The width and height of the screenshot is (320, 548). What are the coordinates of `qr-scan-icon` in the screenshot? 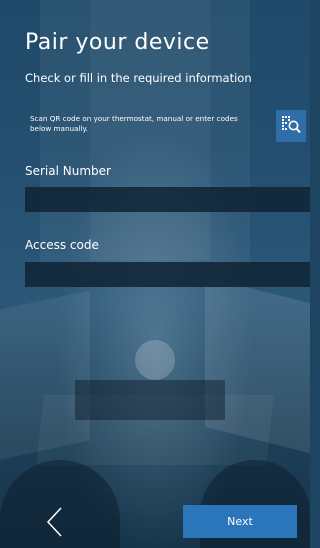 It's located at (291, 126).